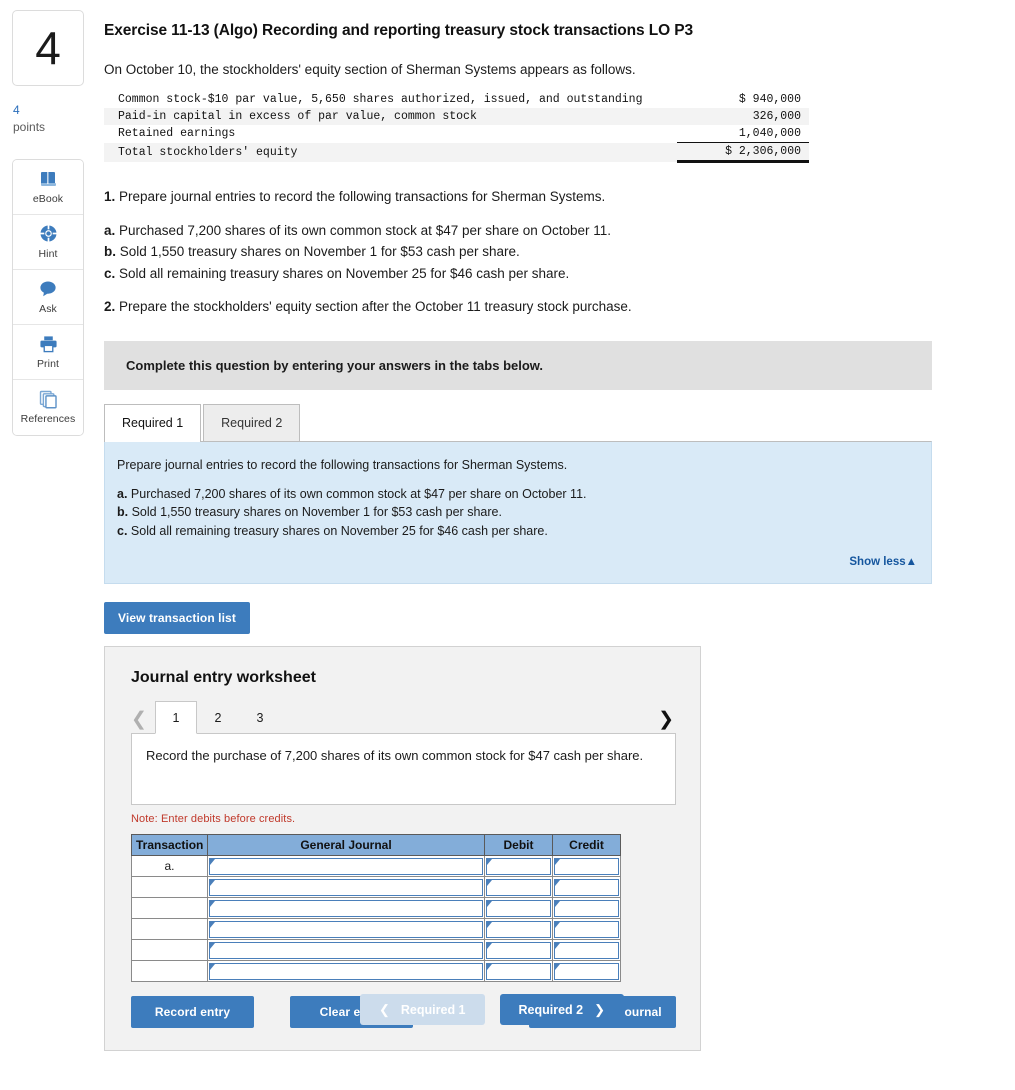 This screenshot has width=1015, height=1090. I want to click on requirement-1-number: 1., so click(110, 196).